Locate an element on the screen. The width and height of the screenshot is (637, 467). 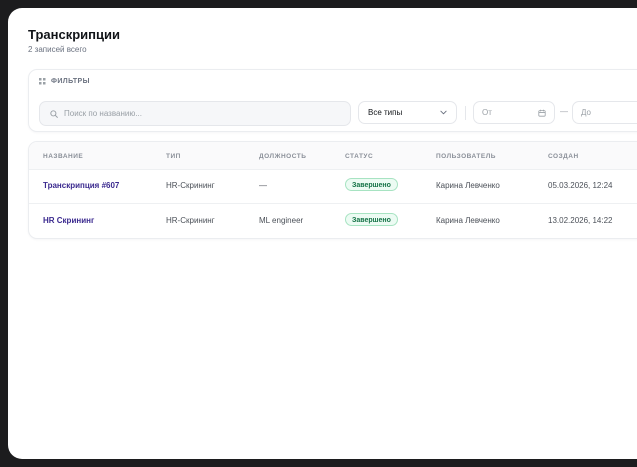
cell-position: — is located at coordinates (263, 185).